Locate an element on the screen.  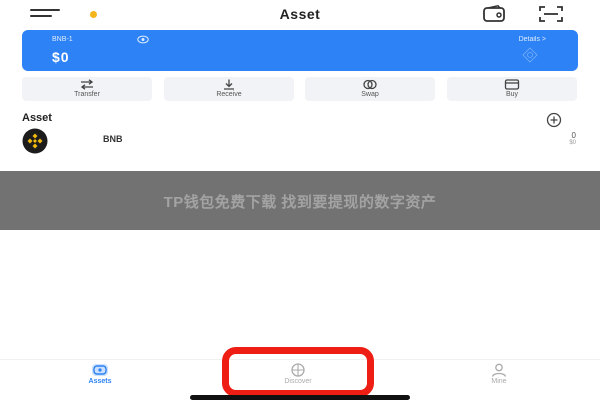
page-title: Asset is located at coordinates (300, 14).